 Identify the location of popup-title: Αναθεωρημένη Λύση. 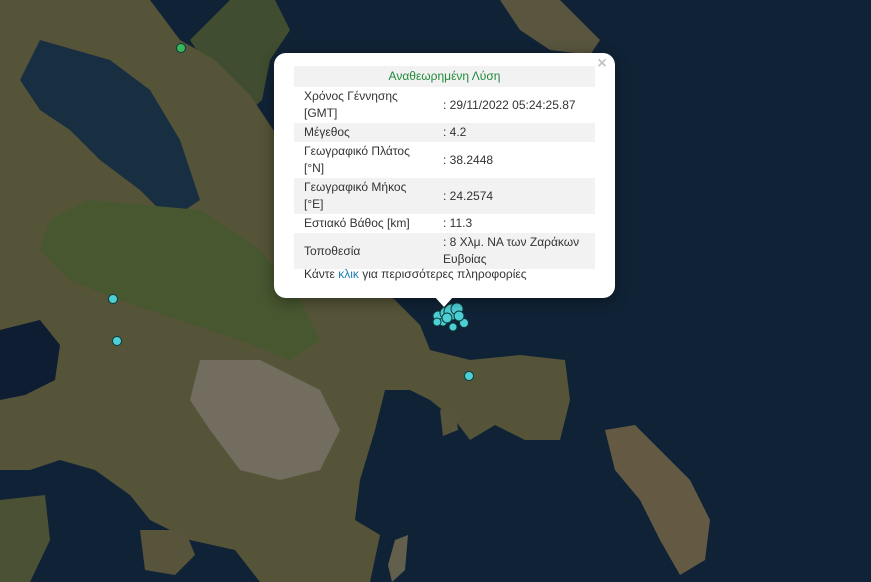
(444, 76).